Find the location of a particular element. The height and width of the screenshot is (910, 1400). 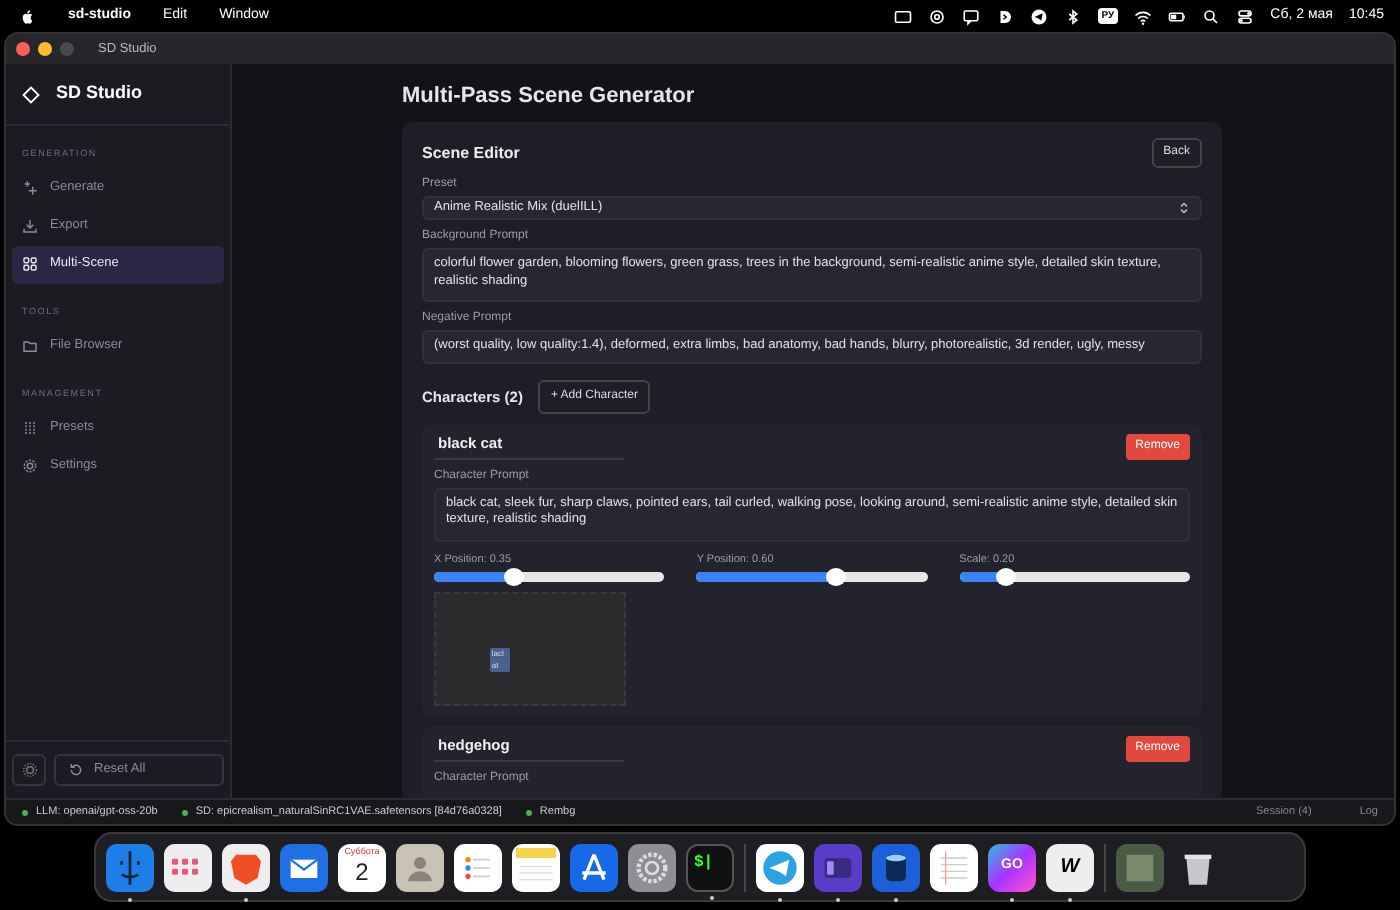

jar-icon is located at coordinates (896, 867).